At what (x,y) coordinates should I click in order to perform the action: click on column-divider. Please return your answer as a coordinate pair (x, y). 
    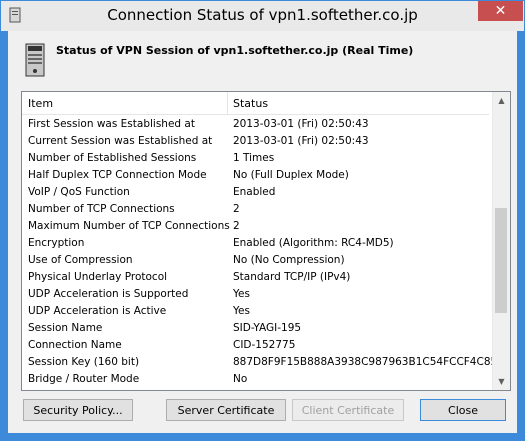
    Looking at the image, I should click on (227, 103).